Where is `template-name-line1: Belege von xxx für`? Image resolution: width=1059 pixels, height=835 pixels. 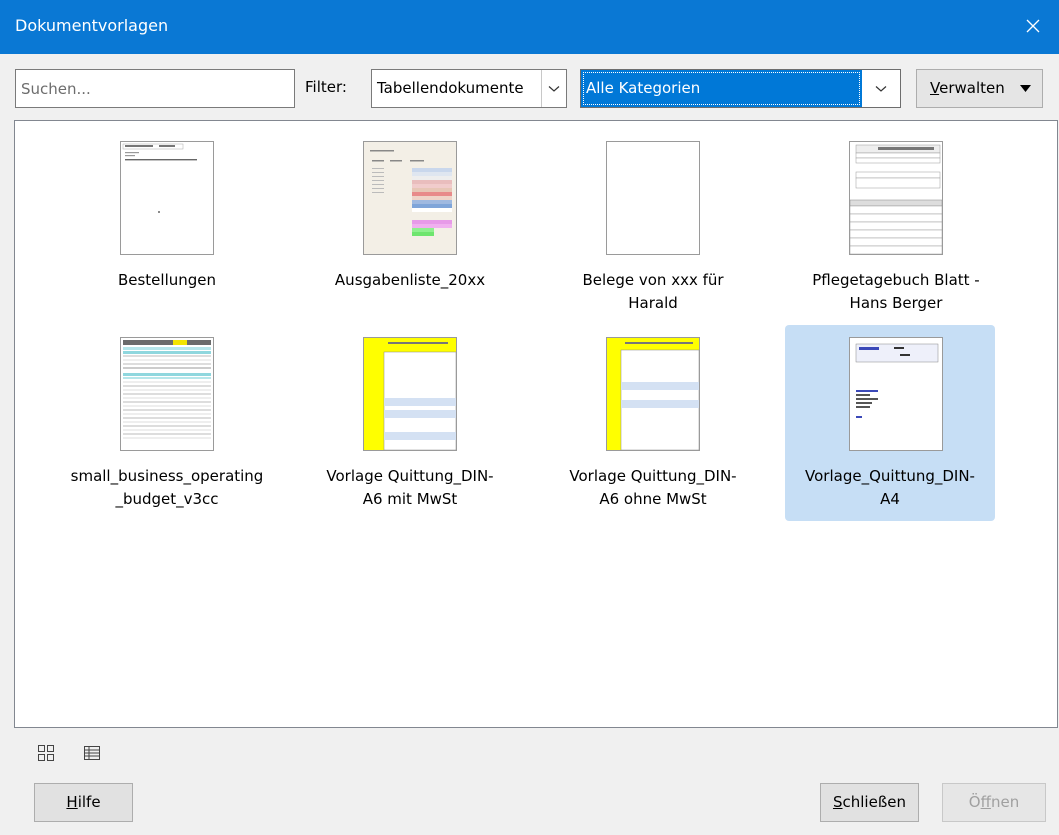
template-name-line1: Belege von xxx für is located at coordinates (653, 280).